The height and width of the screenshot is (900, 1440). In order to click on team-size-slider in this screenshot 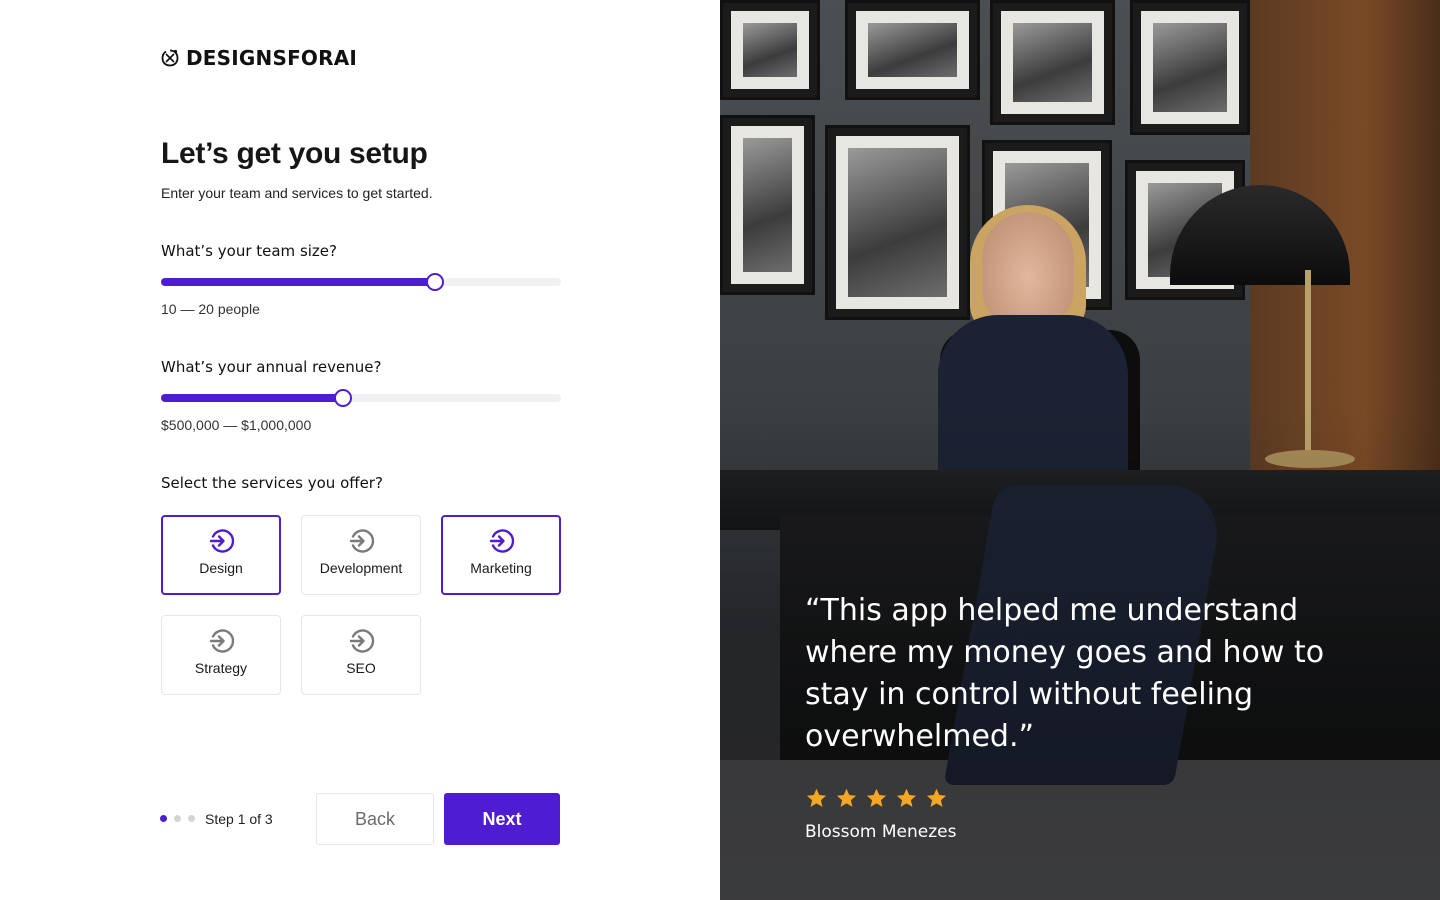, I will do `click(361, 282)`.